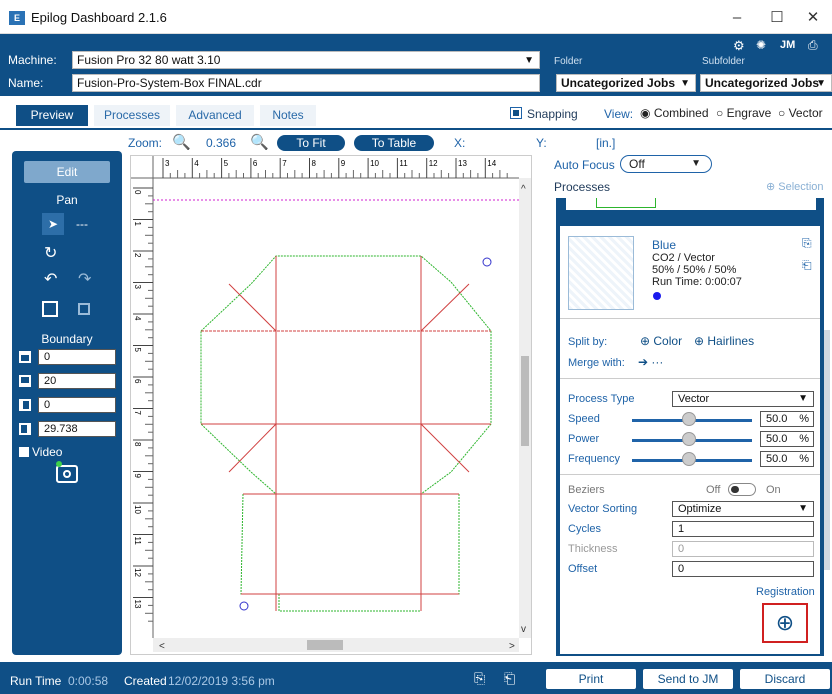  Describe the element at coordinates (731, 341) in the screenshot. I see `split-hairlines-label: Hairlines` at that location.